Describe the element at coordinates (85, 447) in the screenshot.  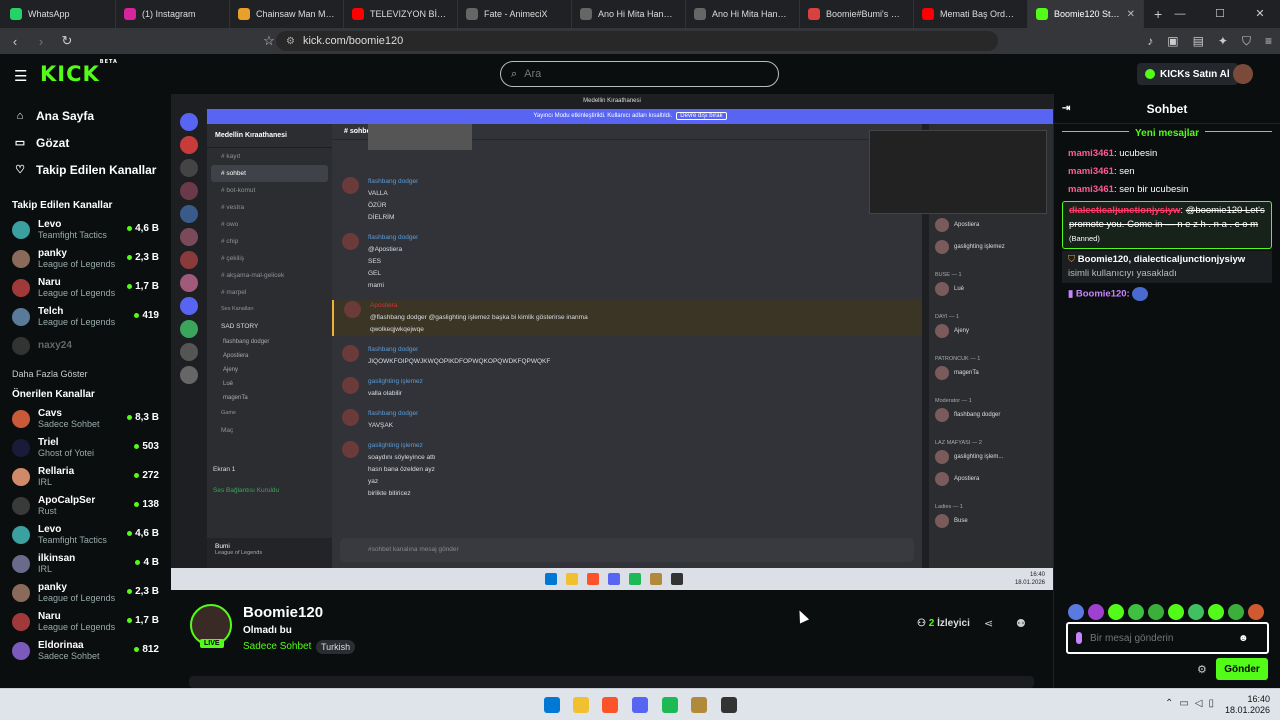
I see `channel-item: Triel Ghost of Yotei 503` at that location.